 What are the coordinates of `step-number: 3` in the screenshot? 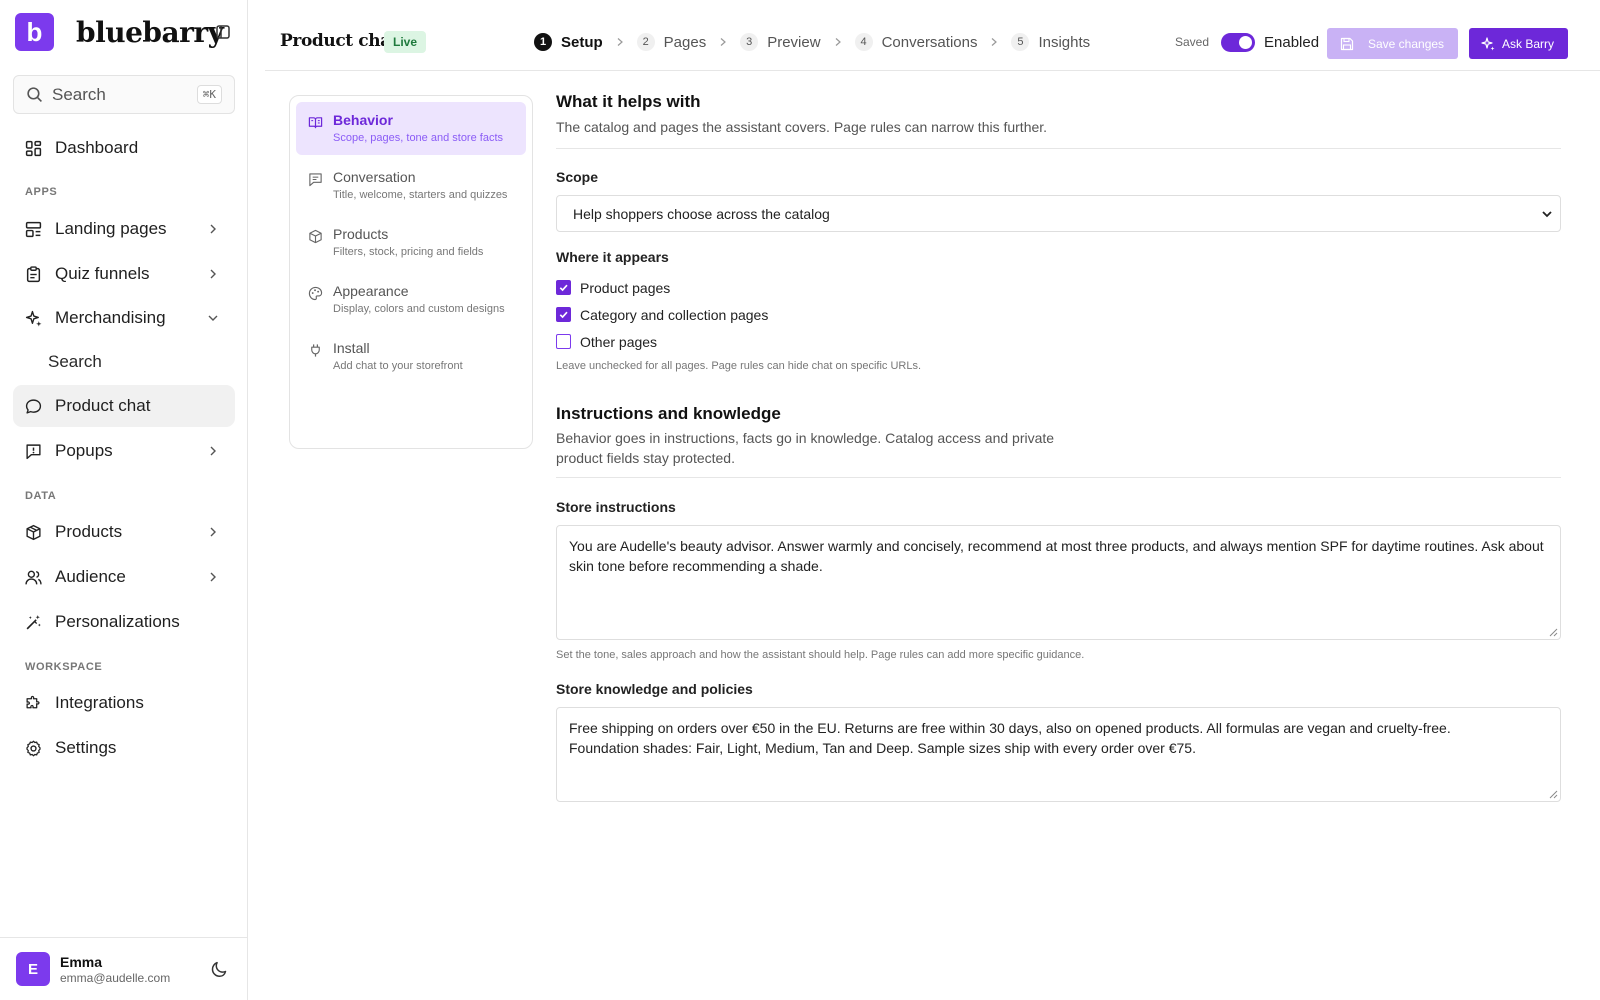 It's located at (749, 42).